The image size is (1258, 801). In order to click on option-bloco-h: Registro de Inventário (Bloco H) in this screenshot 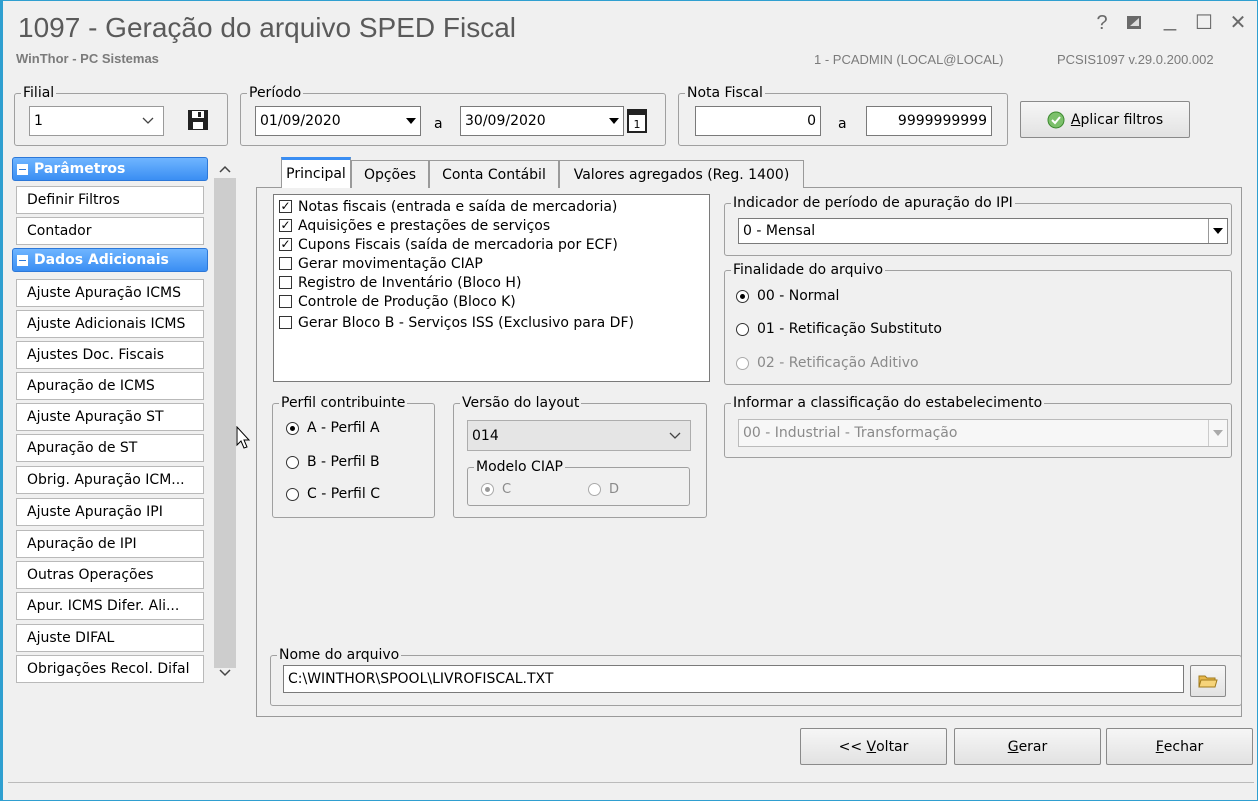, I will do `click(400, 282)`.